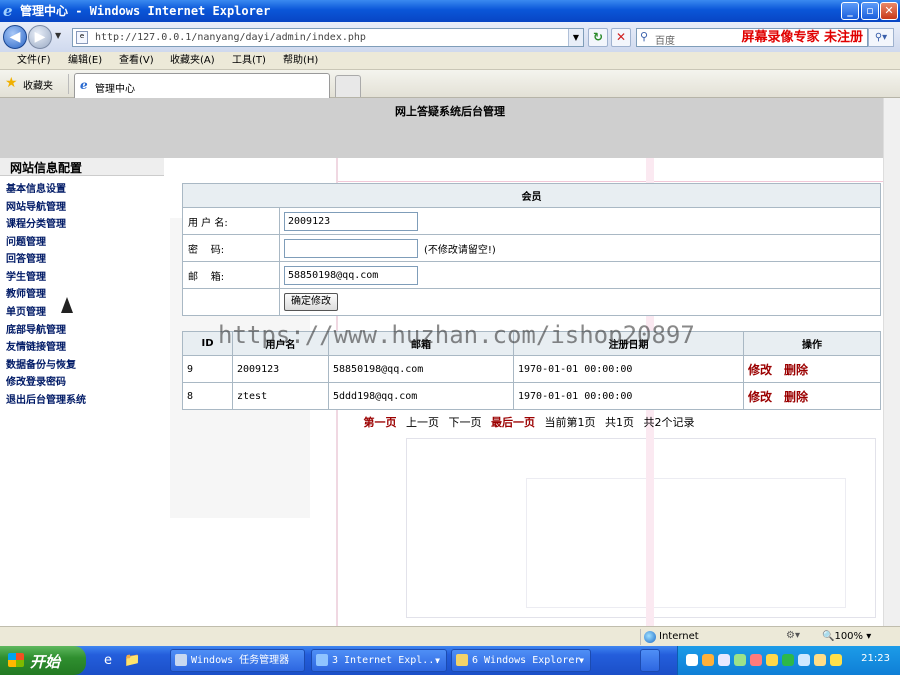  I want to click on sidebar-item-change-password: 修改登录密码, so click(36, 380).